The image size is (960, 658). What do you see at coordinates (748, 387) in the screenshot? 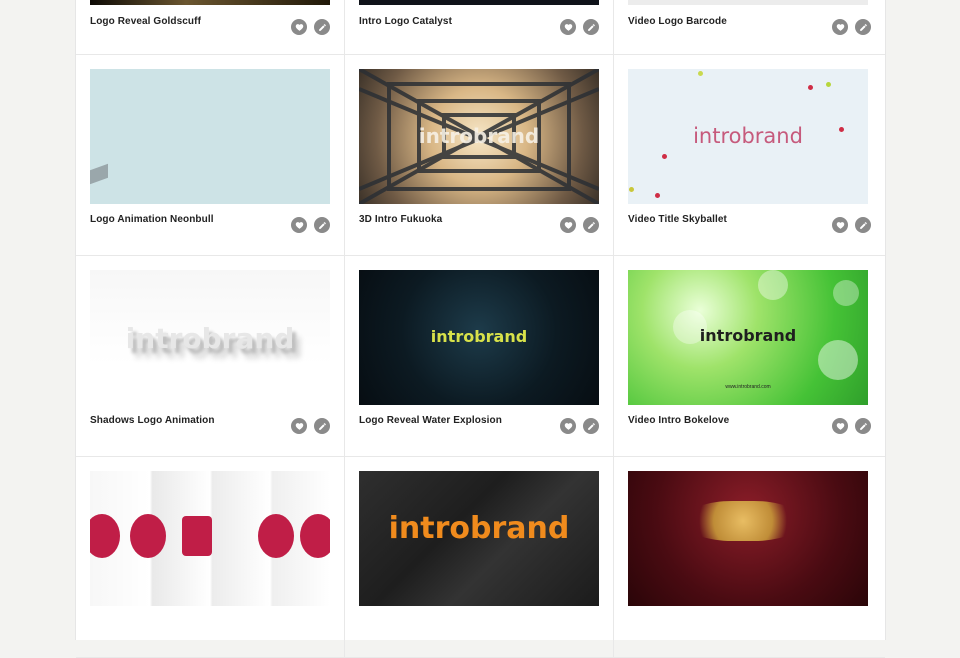
I see `brand-url: www.introbrand.com` at bounding box center [748, 387].